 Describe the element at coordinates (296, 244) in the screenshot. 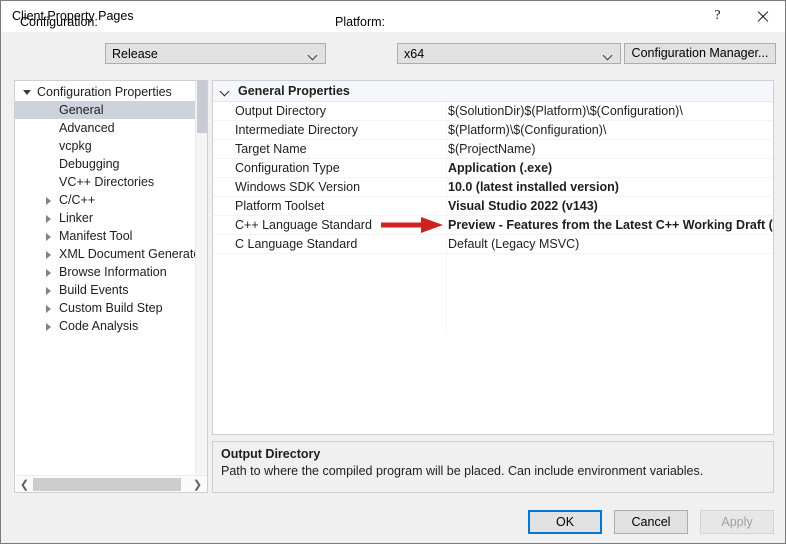

I see `property-name: C Language Standard` at that location.